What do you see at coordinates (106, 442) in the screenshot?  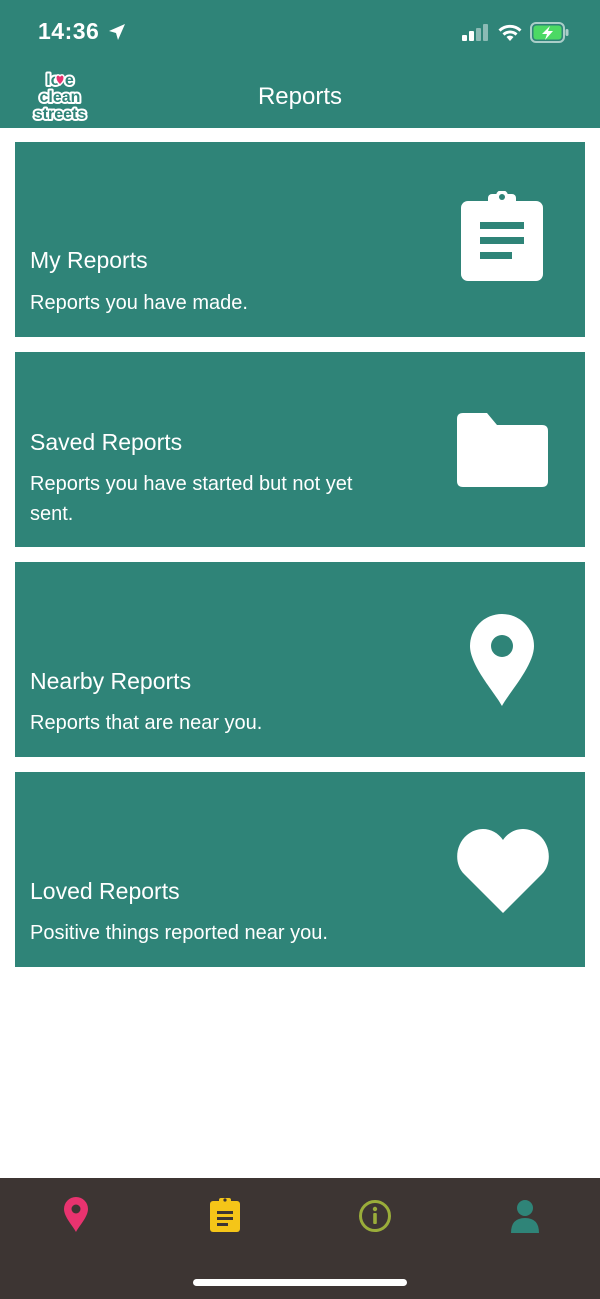 I see `card-title: Saved Reports` at bounding box center [106, 442].